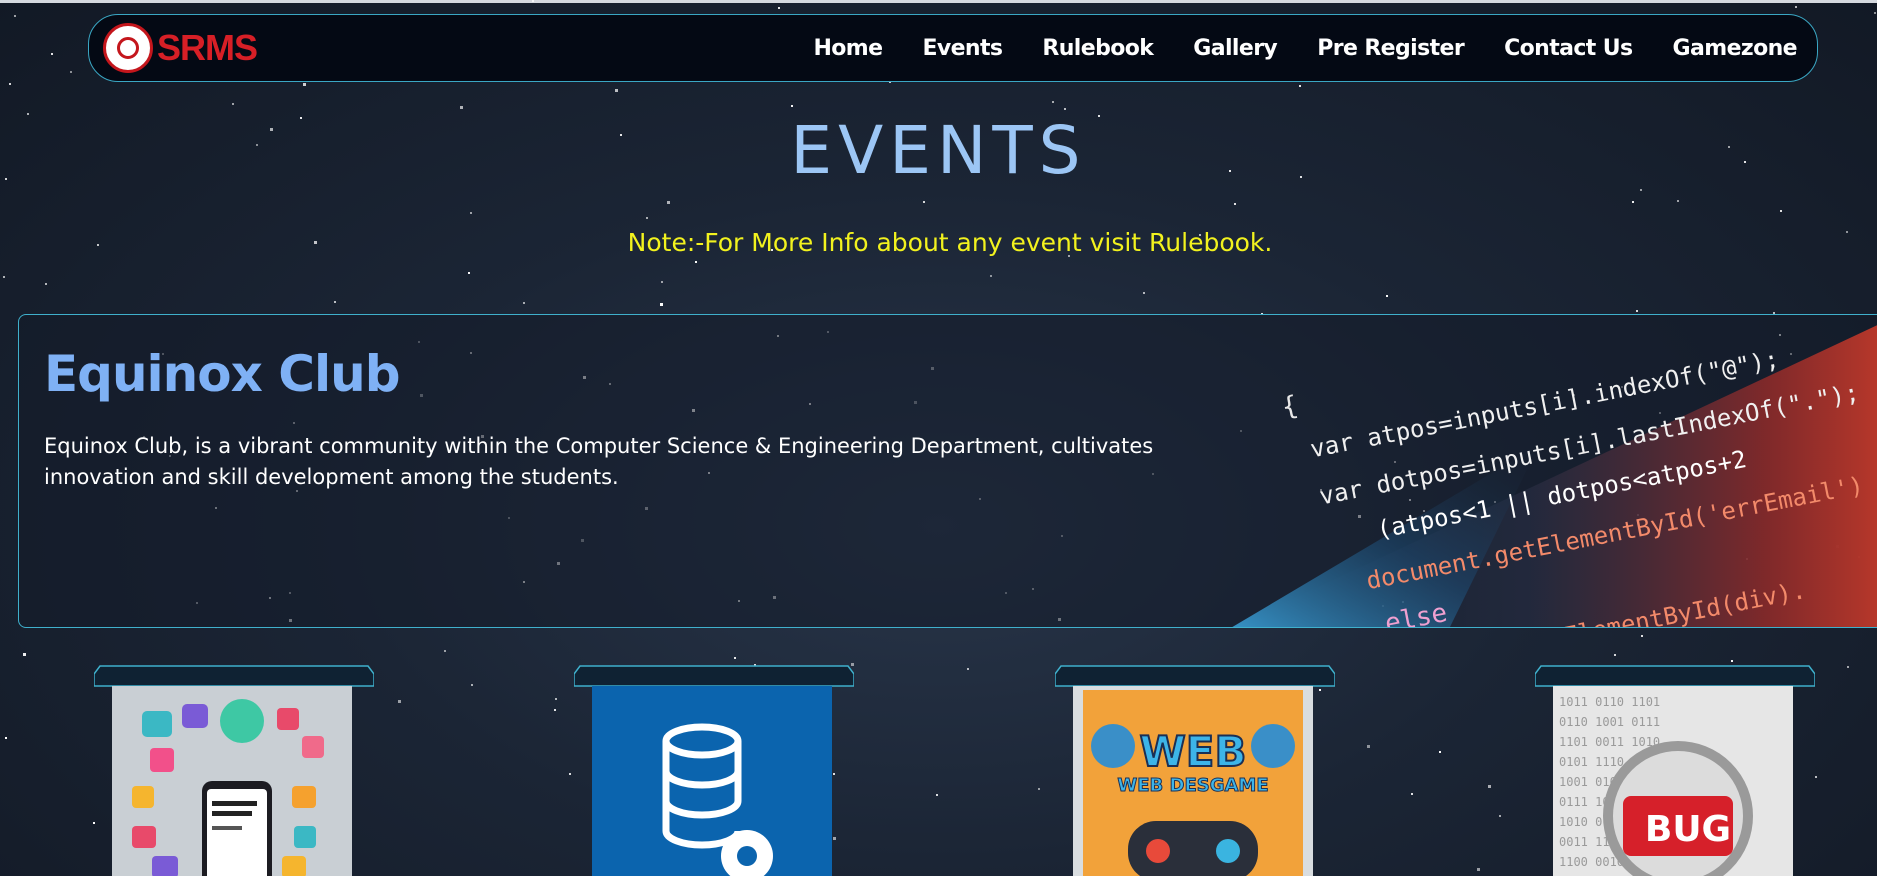  Describe the element at coordinates (848, 48) in the screenshot. I see `nav-home: Home` at that location.